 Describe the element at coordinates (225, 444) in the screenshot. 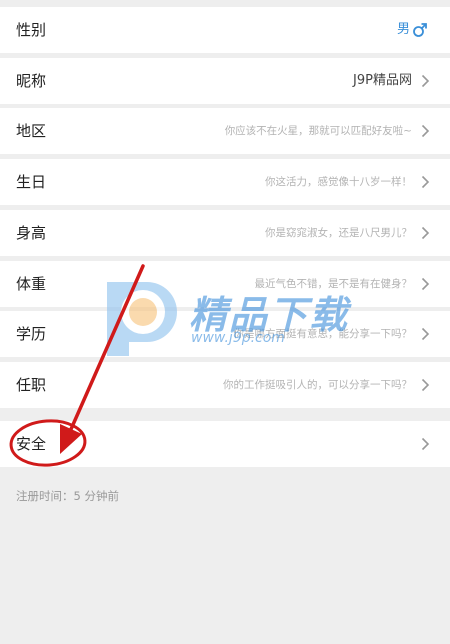

I see `row-security: 安全` at that location.